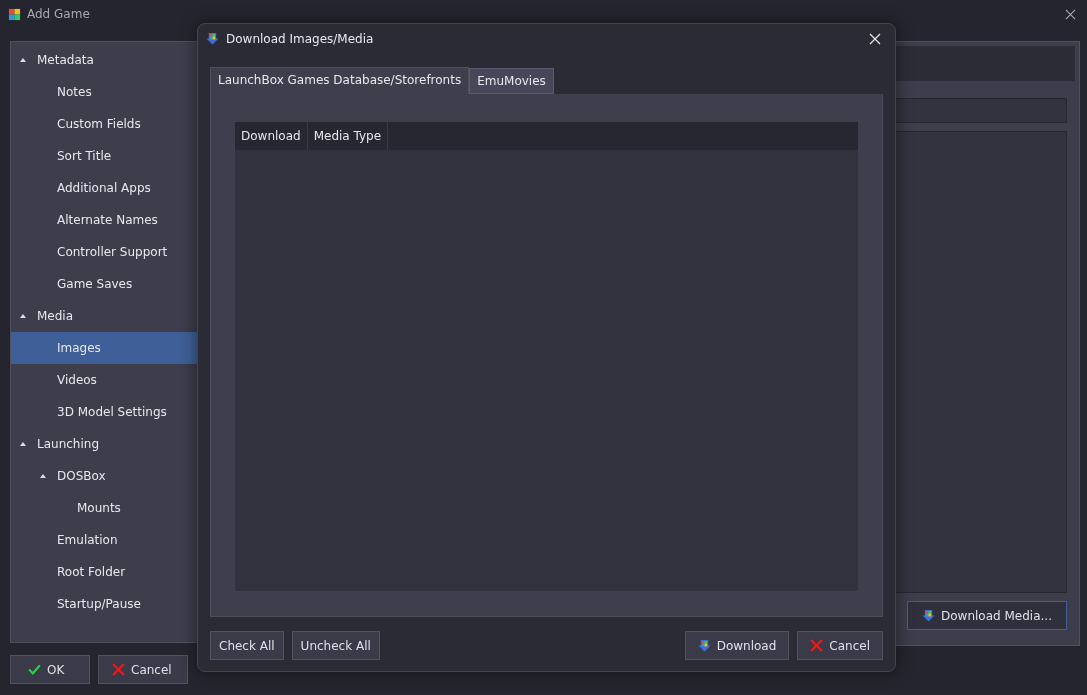 Image resolution: width=1087 pixels, height=695 pixels. What do you see at coordinates (104, 124) in the screenshot?
I see `tree-item: Custom Fields` at bounding box center [104, 124].